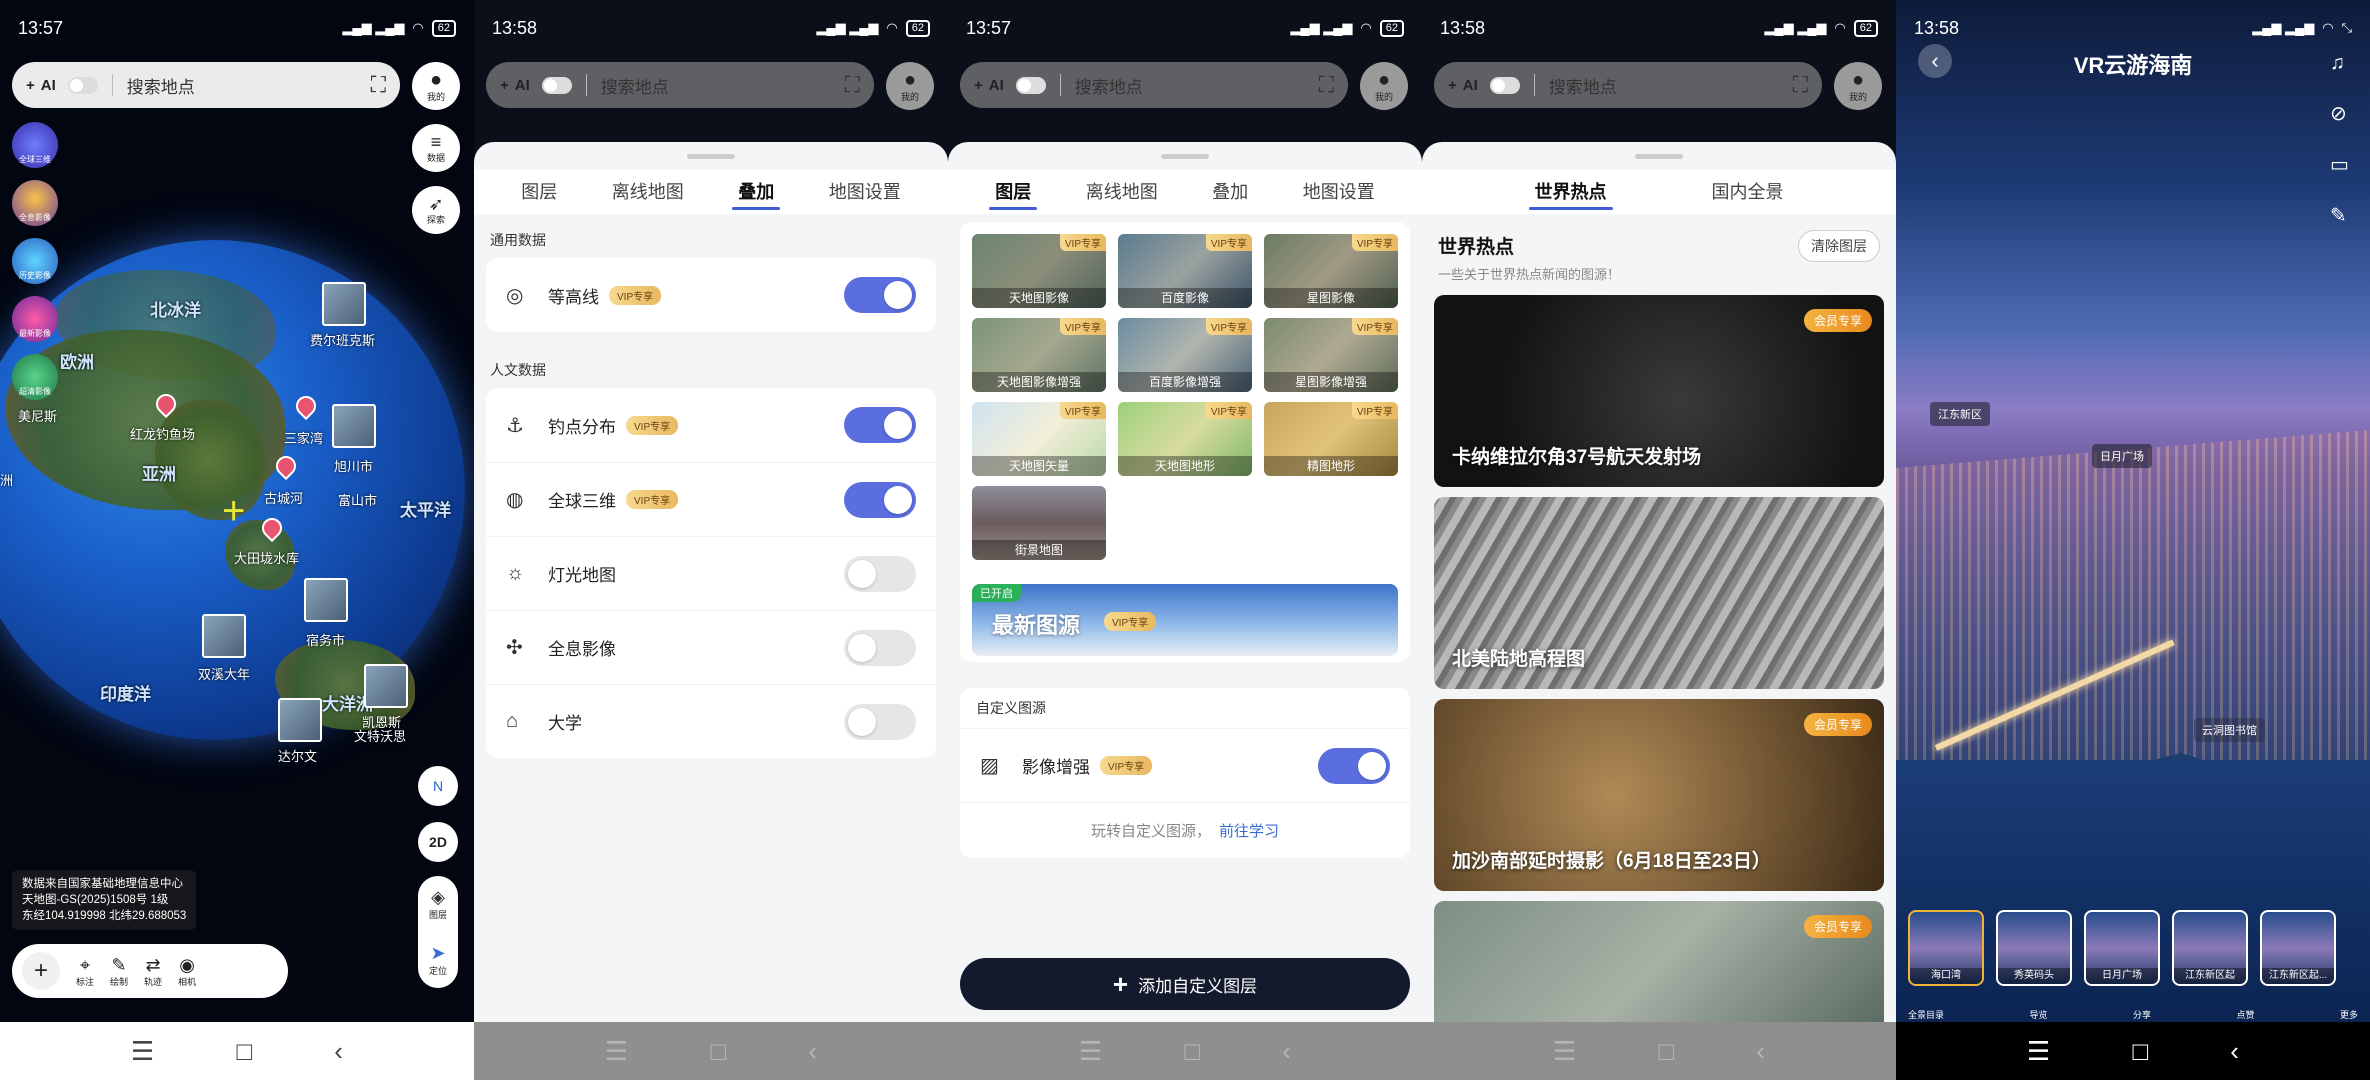 Image resolution: width=2370 pixels, height=1080 pixels. I want to click on add-button: +, so click(41, 971).